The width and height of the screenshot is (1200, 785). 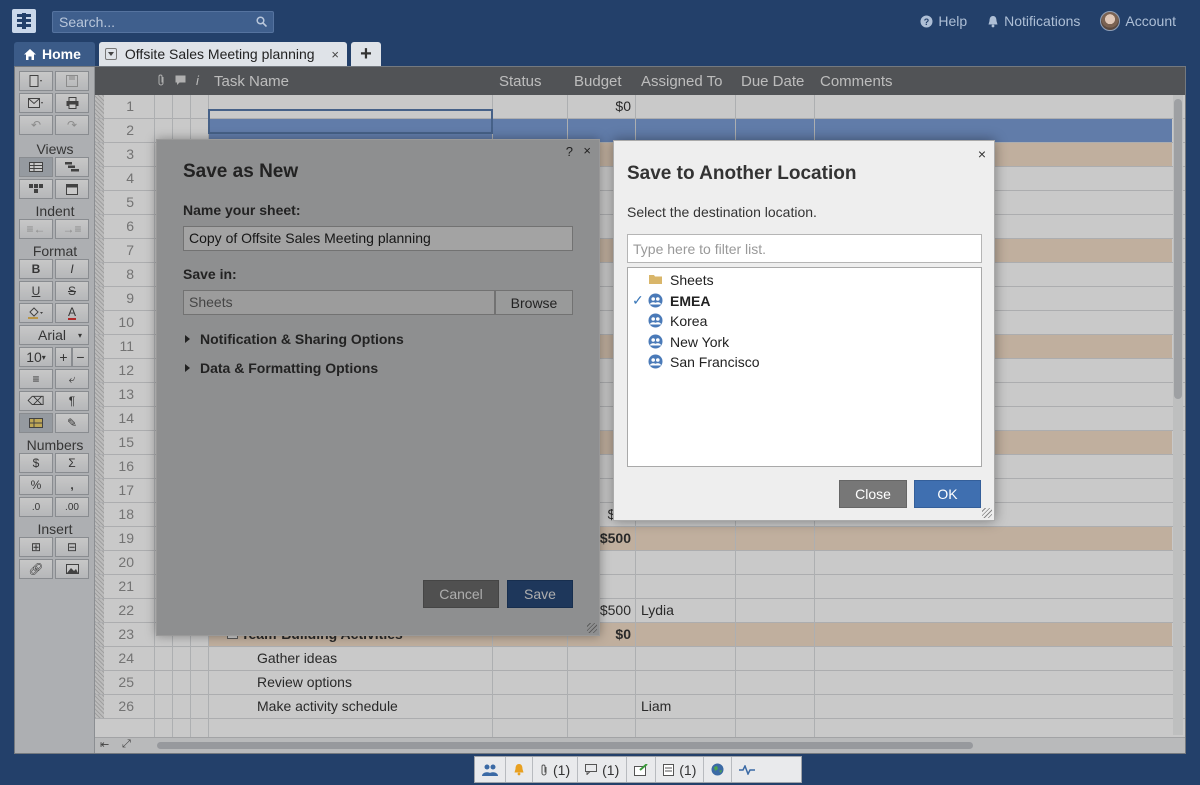 I want to click on globe-icon, so click(x=717, y=769).